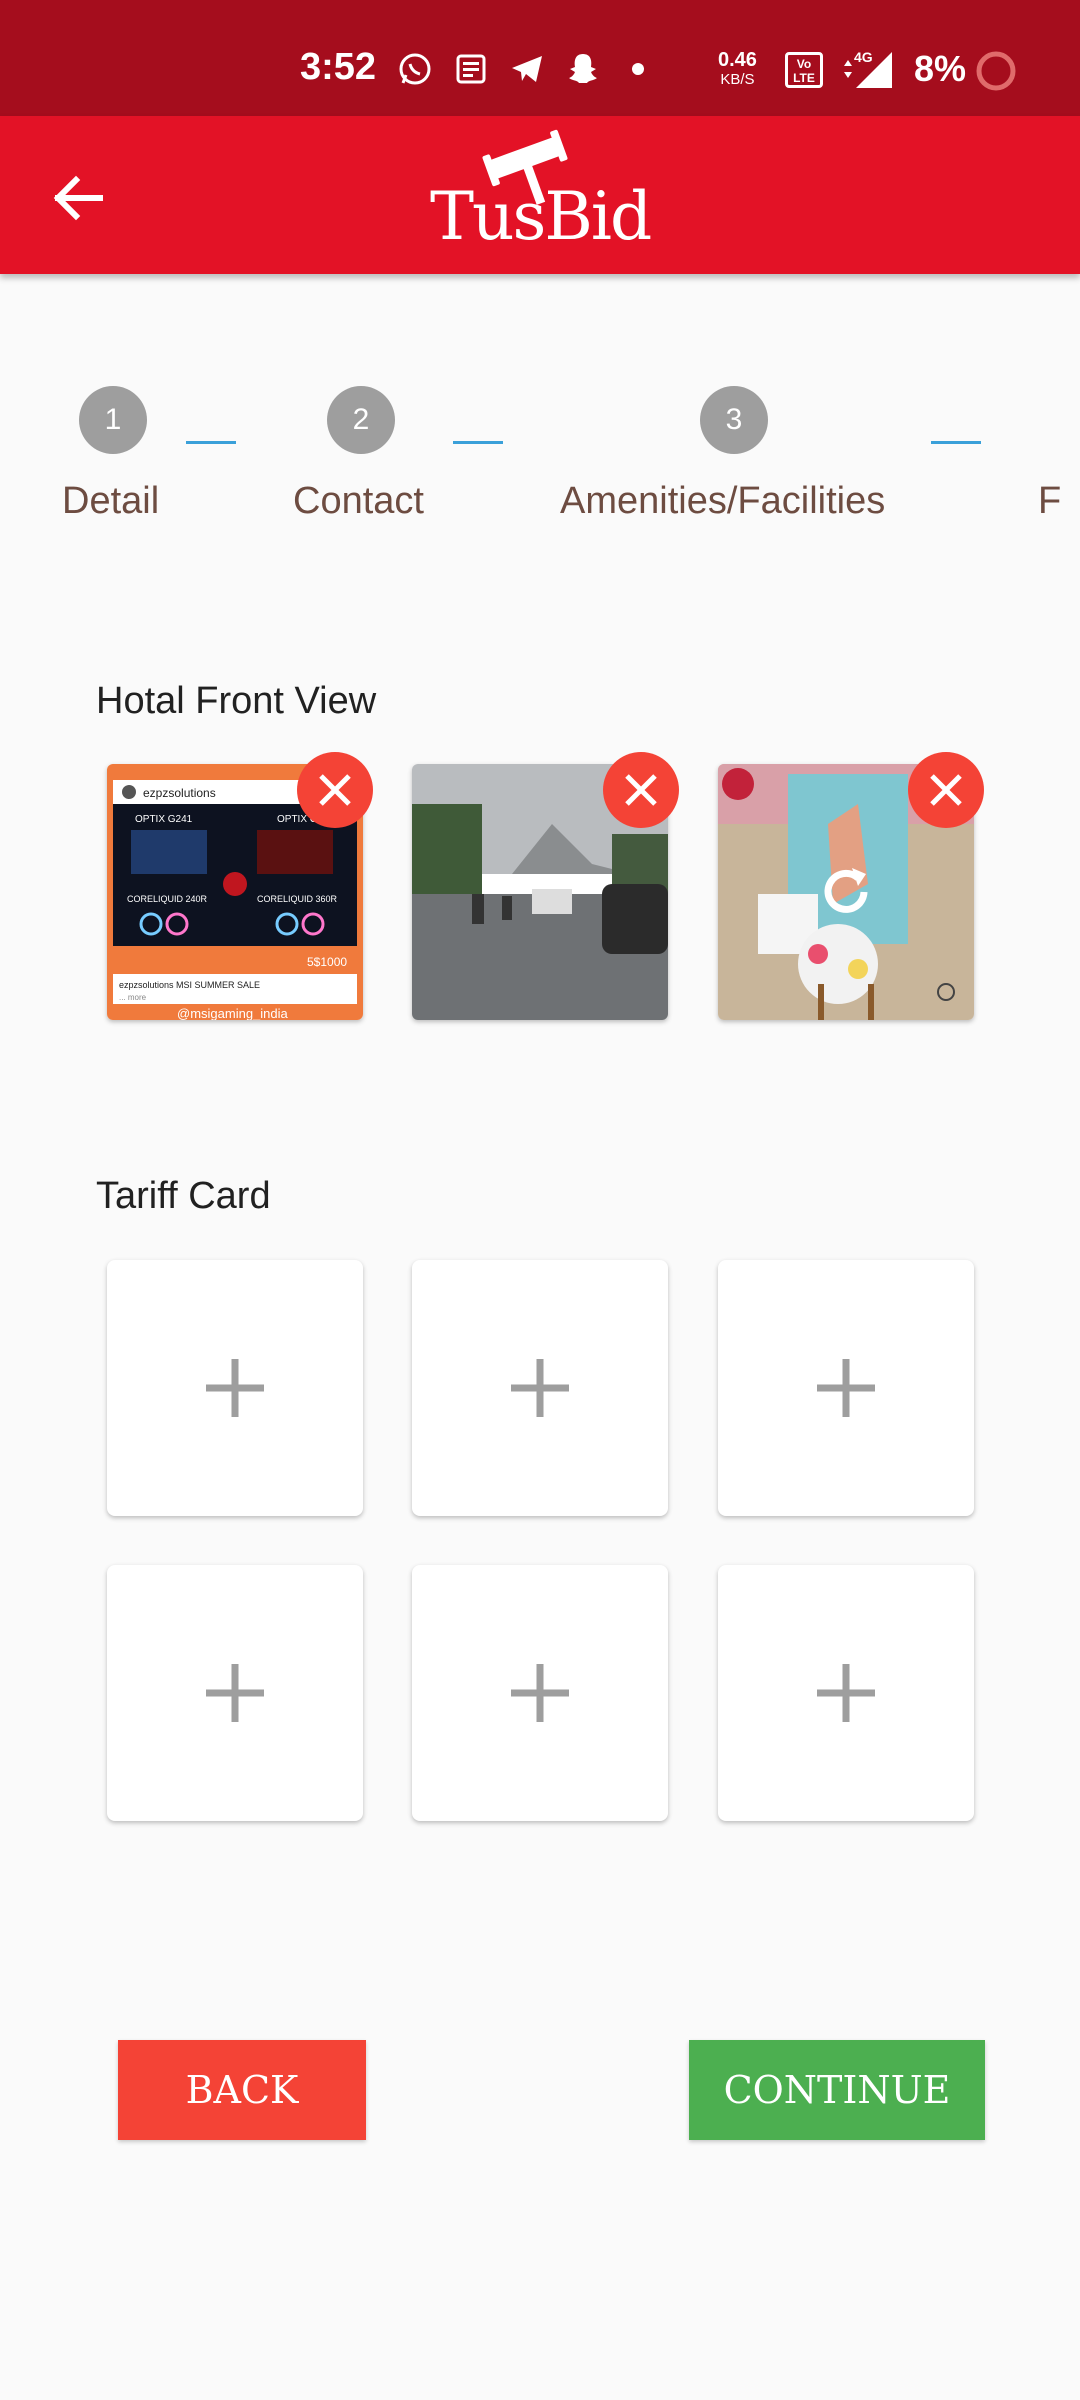 This screenshot has height=2400, width=1080. Describe the element at coordinates (233, 1013) in the screenshot. I see `image-1-handle: @msigaming_india` at that location.